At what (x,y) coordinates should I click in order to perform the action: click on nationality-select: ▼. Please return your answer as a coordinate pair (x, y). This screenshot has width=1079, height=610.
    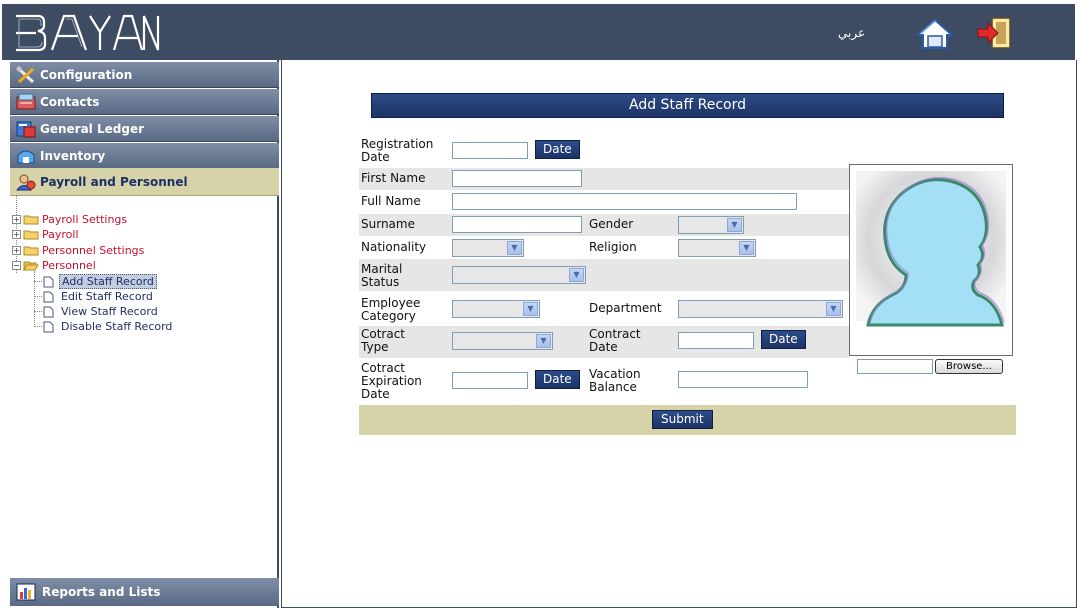
    Looking at the image, I should click on (488, 248).